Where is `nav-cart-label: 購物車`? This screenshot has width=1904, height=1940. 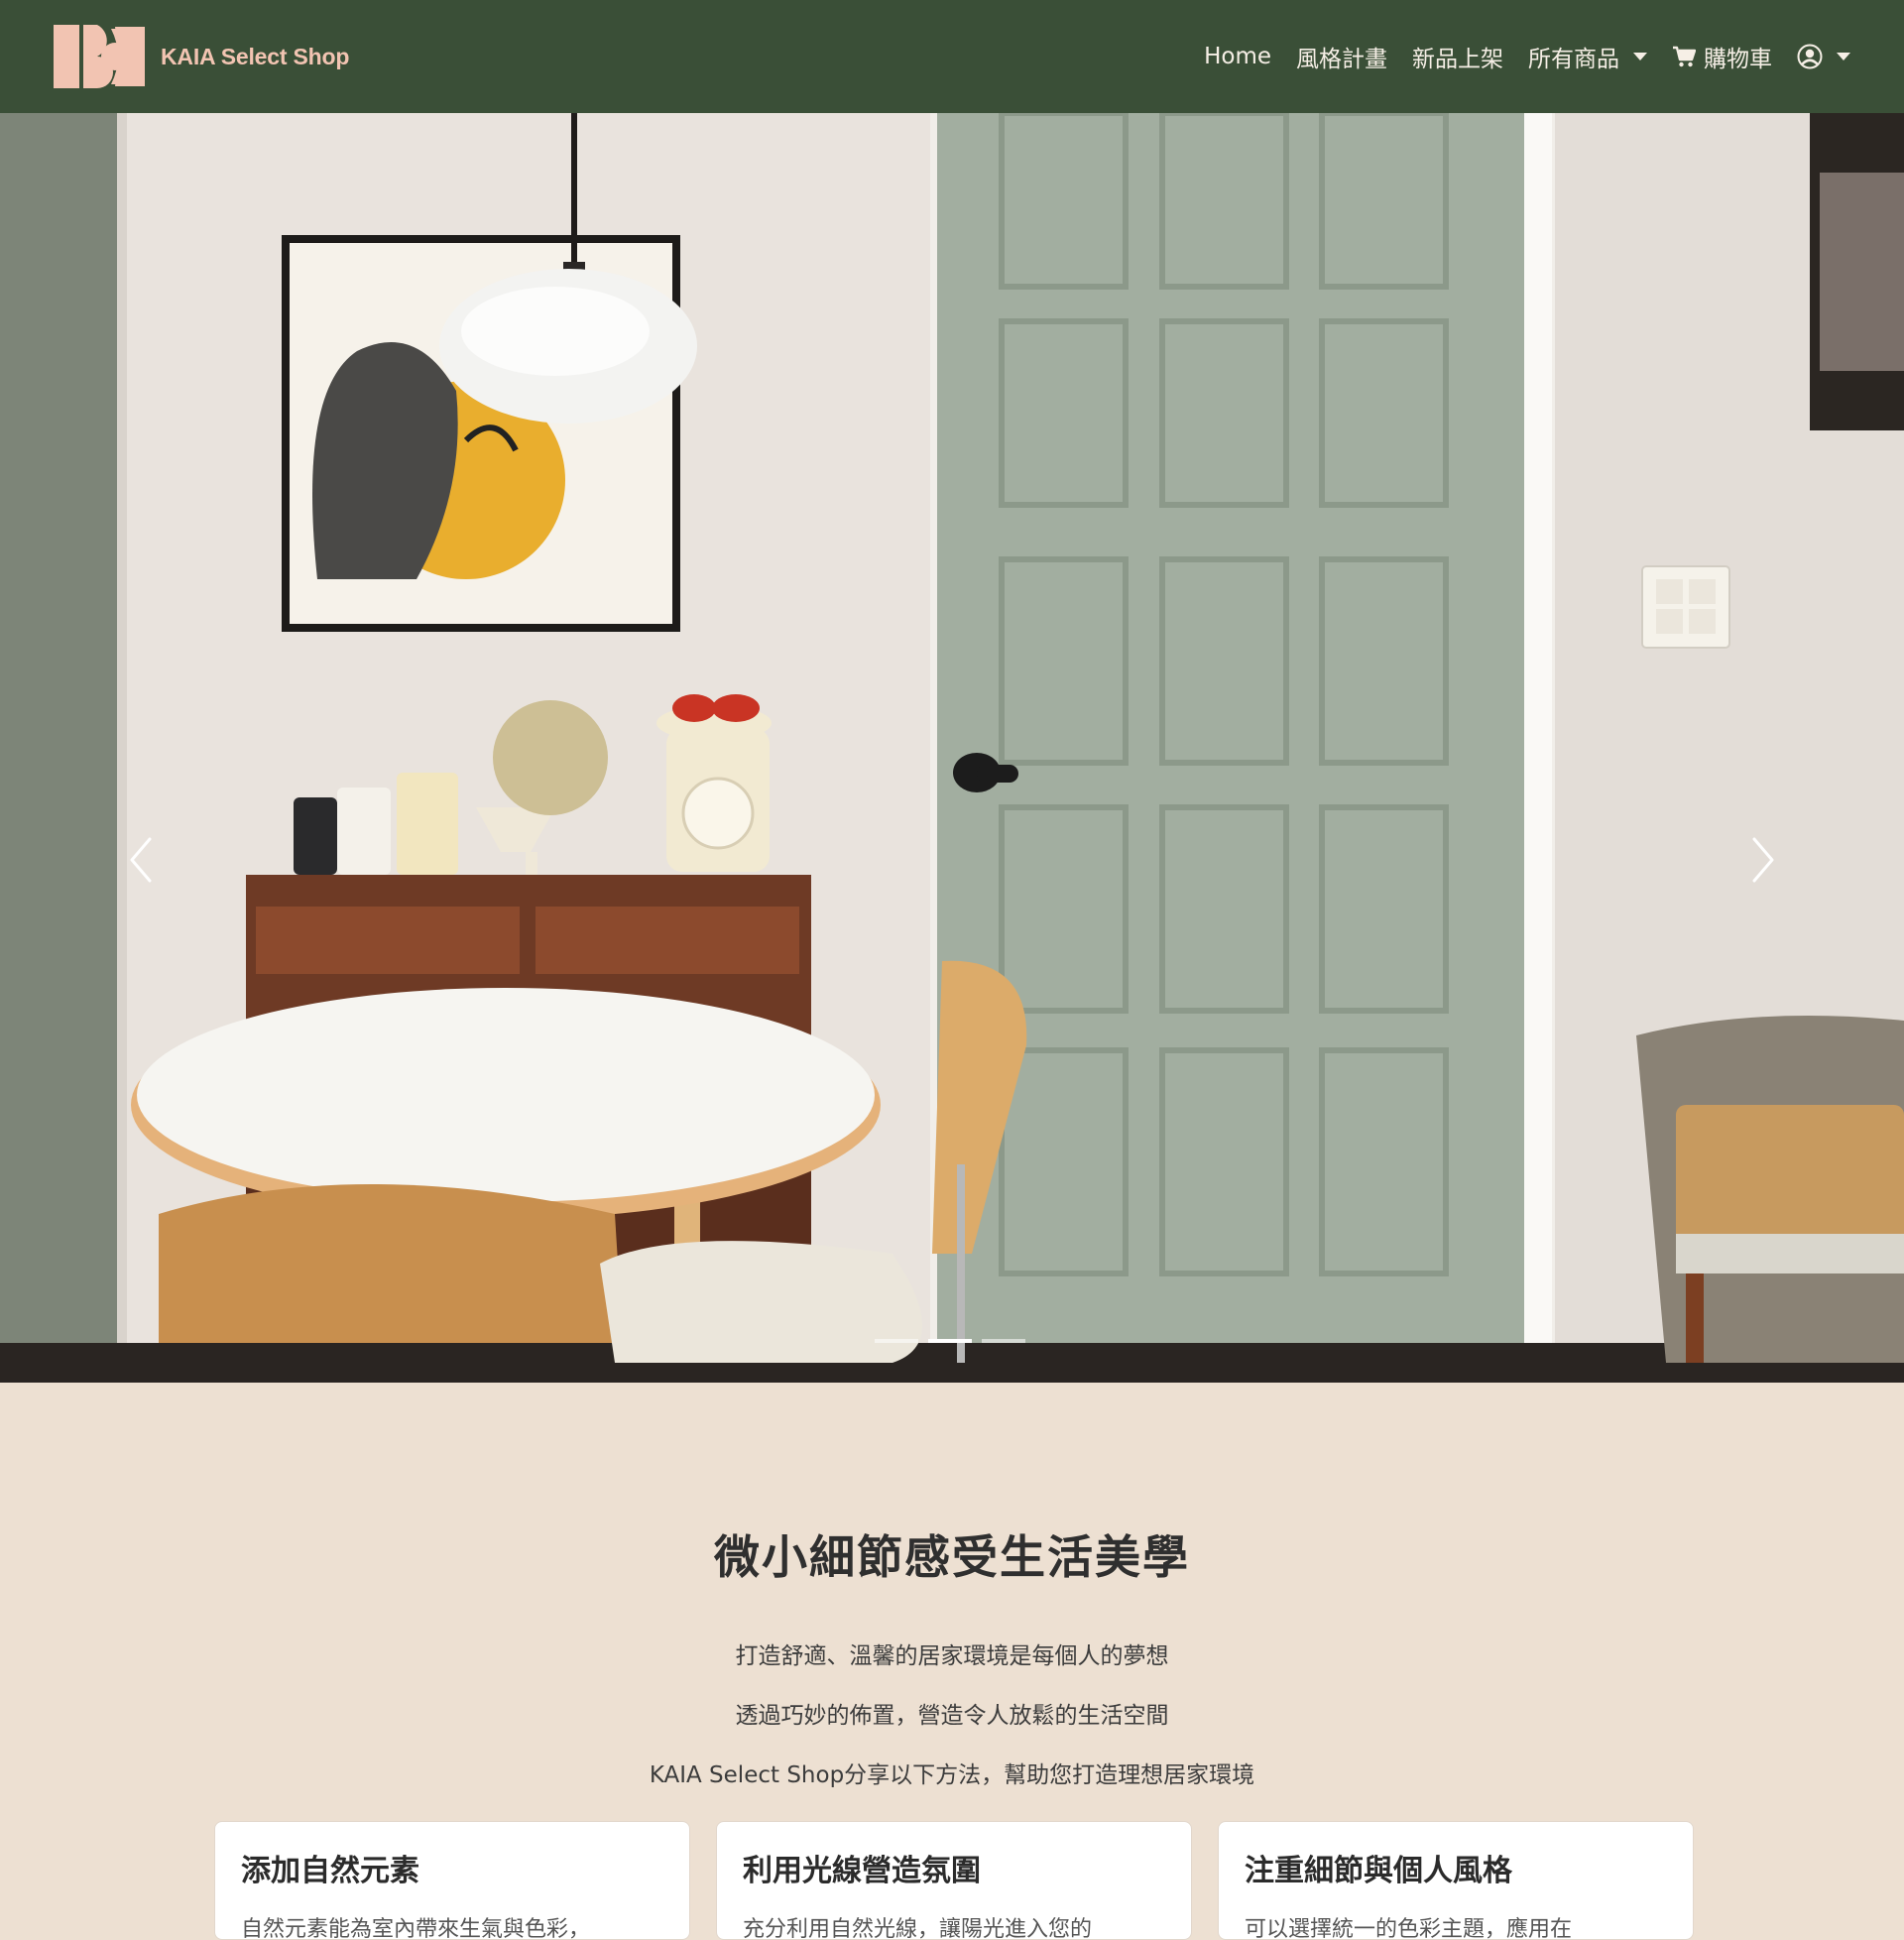 nav-cart-label: 購物車 is located at coordinates (1738, 59).